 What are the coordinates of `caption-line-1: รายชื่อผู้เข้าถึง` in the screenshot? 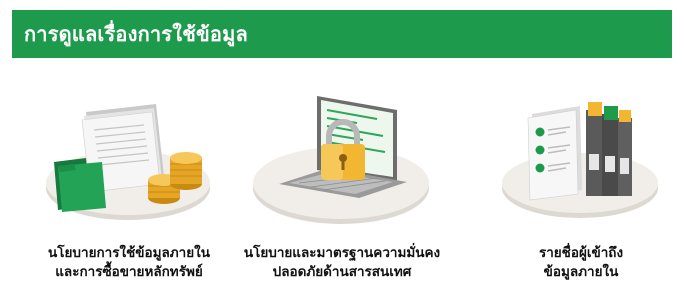 It's located at (581, 253).